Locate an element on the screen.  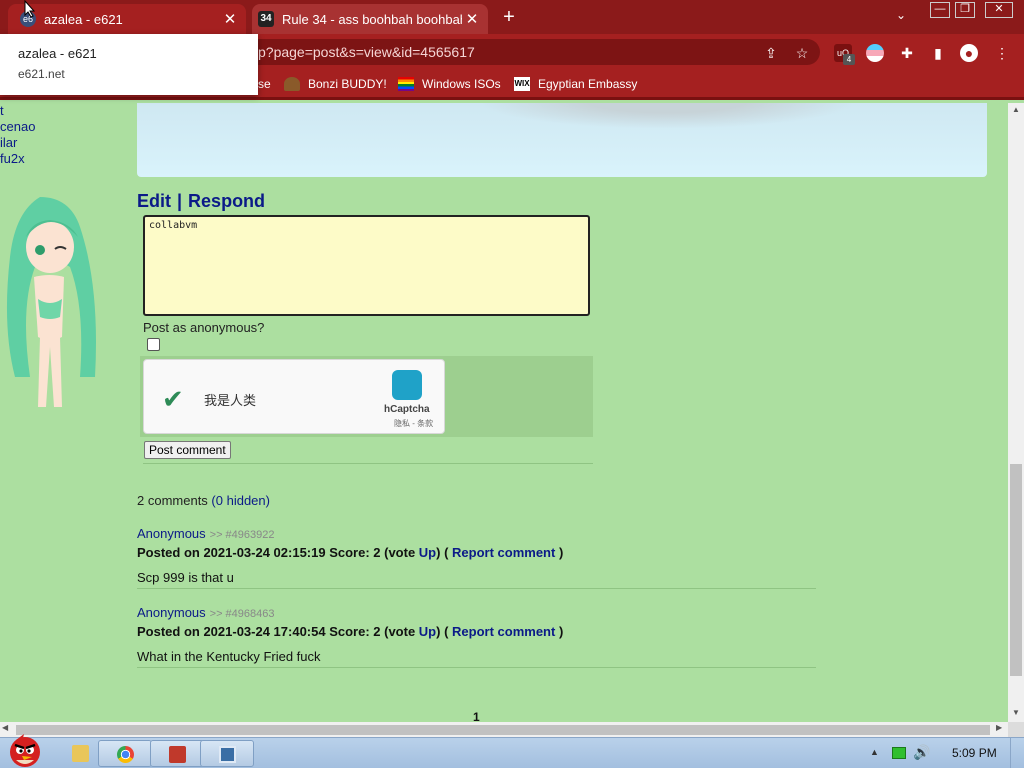
anime-mascot-image is located at coordinates (51, 302).